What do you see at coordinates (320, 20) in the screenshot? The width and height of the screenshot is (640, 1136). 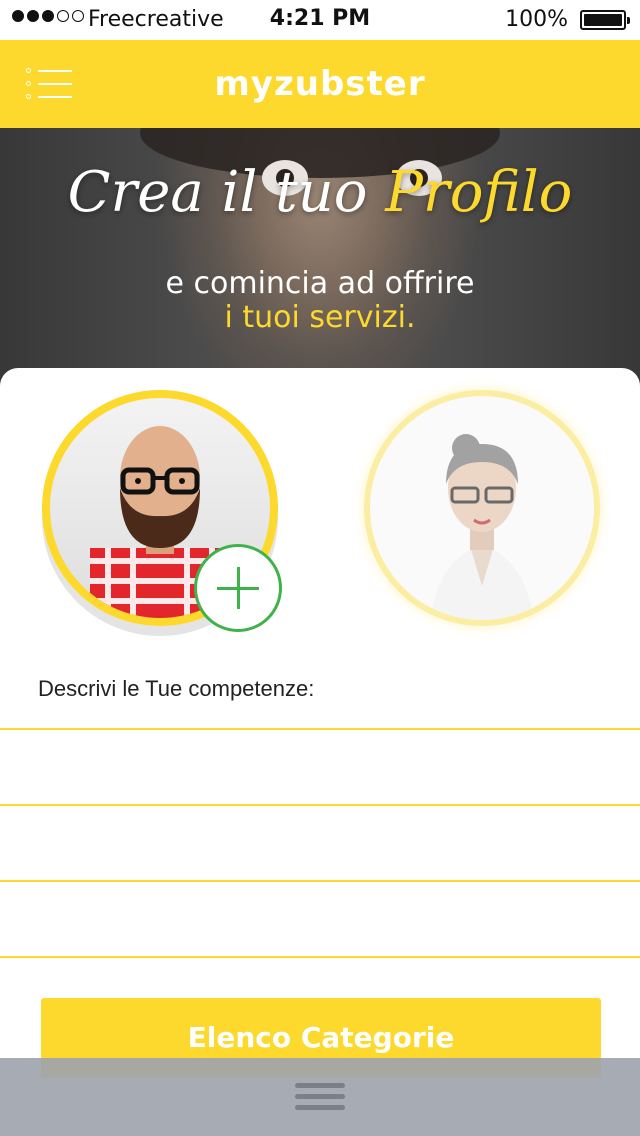 I see `status-bar: Freecreative 4:21 PM 100%` at bounding box center [320, 20].